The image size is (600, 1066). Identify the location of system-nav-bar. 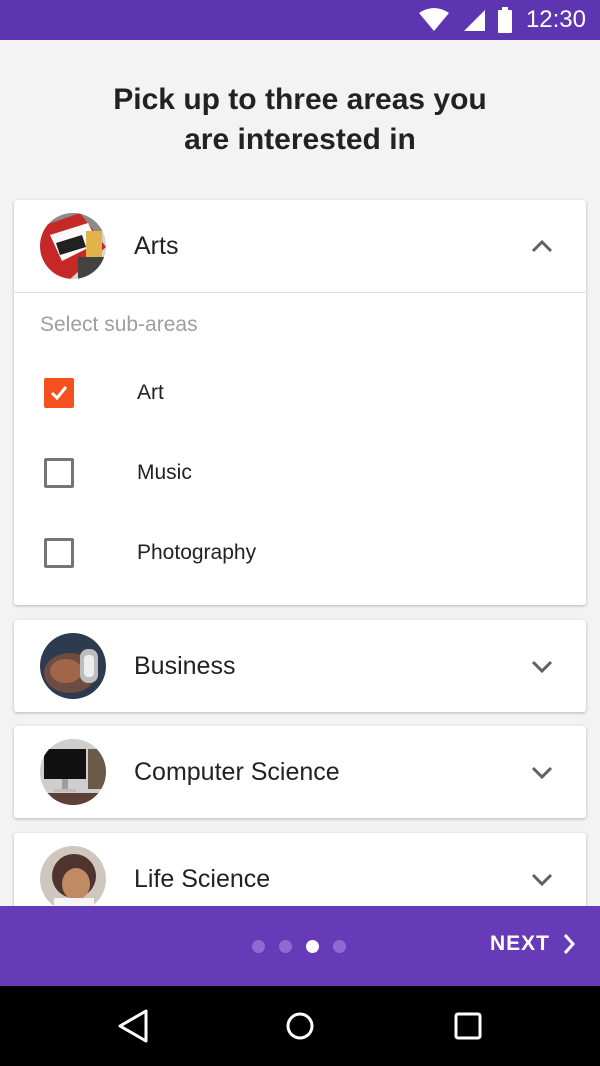
(300, 1026).